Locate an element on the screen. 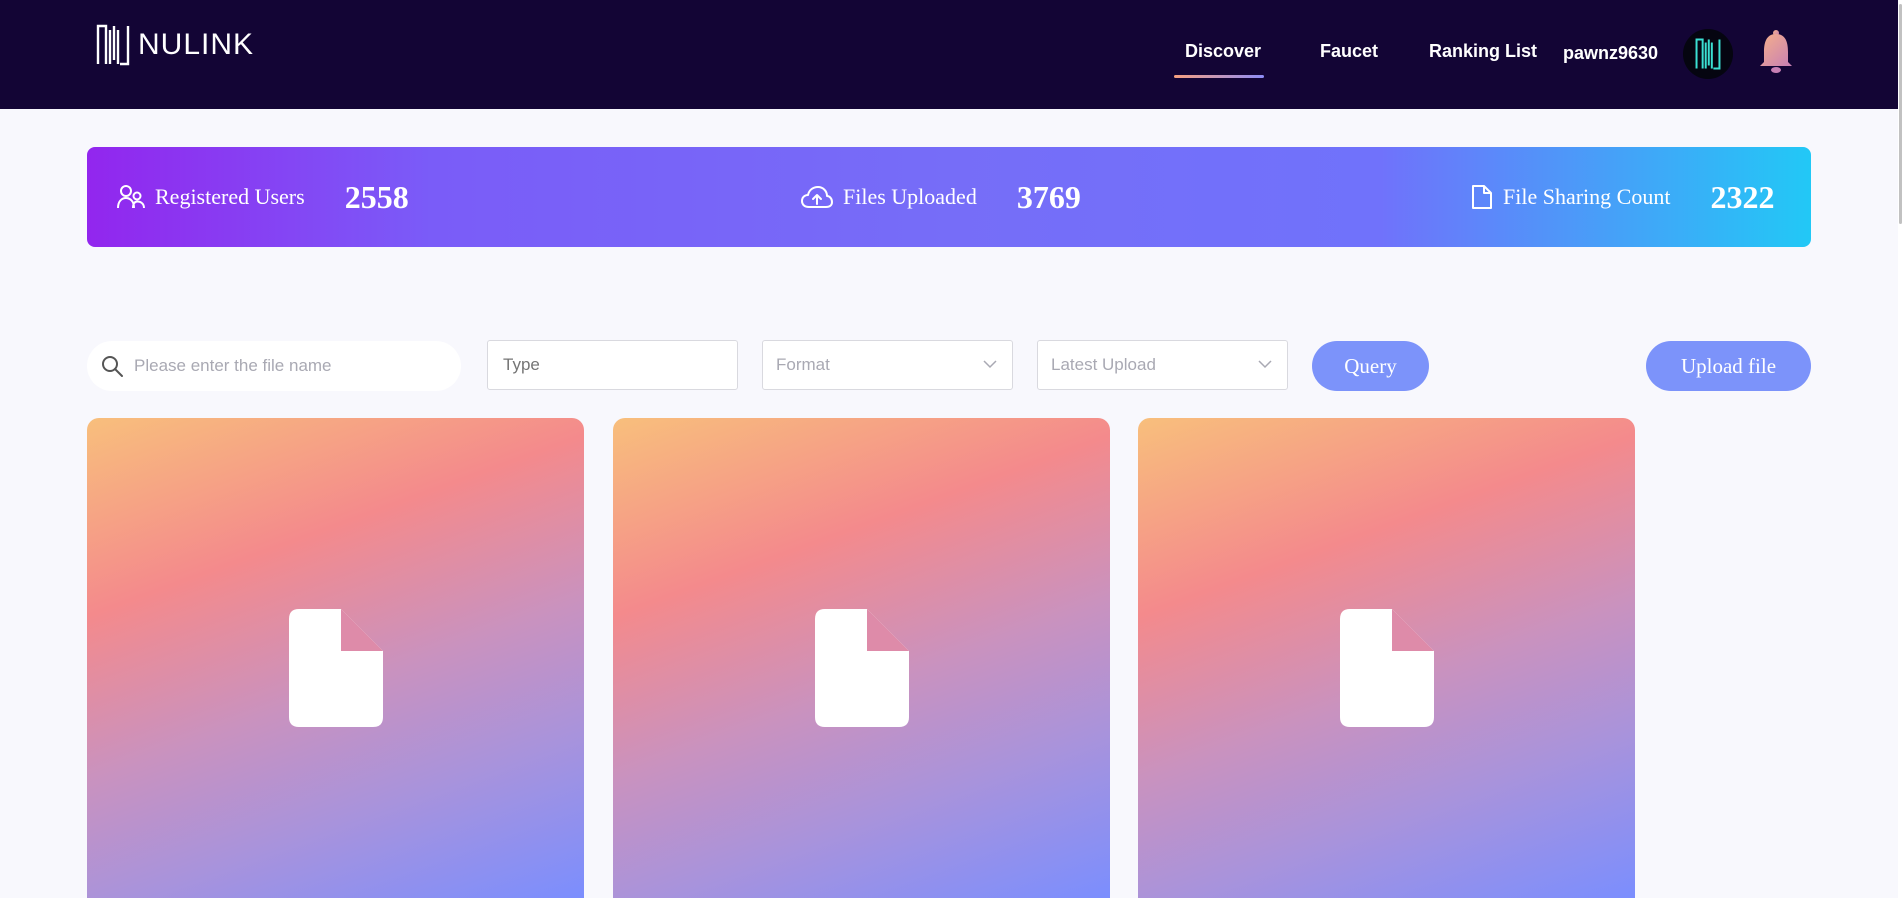 The height and width of the screenshot is (898, 1903). stat-registered-users: Registered Users 2558 is located at coordinates (263, 197).